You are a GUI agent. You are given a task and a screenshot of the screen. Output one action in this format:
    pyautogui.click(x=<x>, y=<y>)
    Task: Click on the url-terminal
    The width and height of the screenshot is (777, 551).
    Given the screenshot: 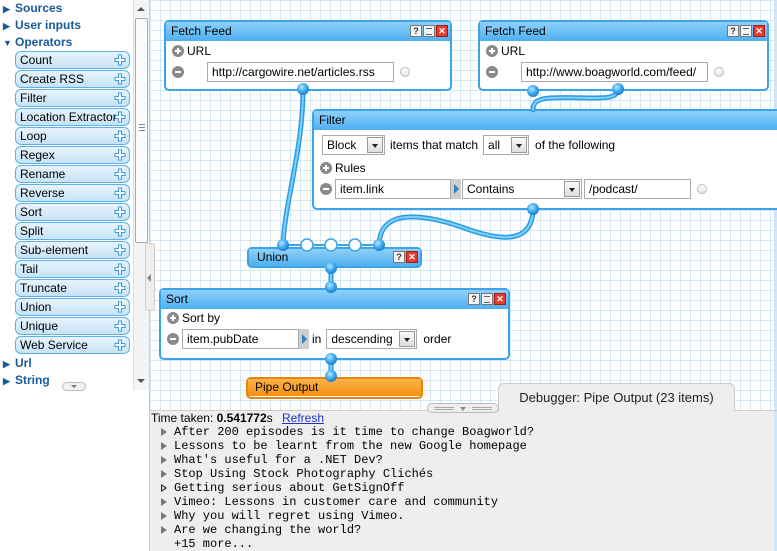 What is the action you would take?
    pyautogui.click(x=719, y=72)
    